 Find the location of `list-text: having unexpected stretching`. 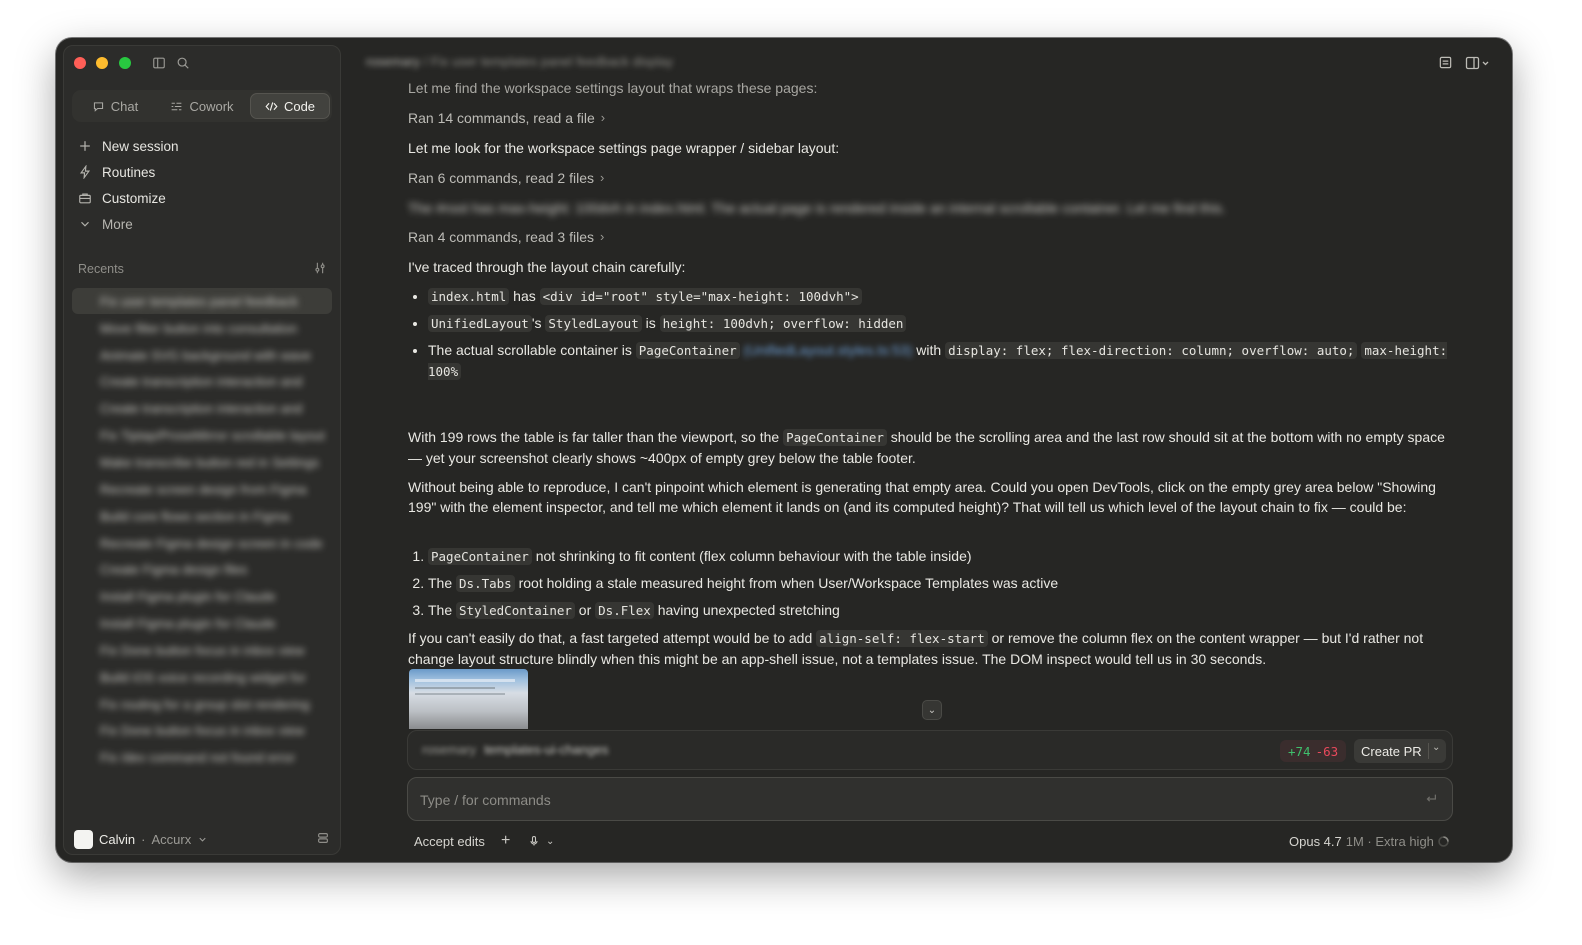

list-text: having unexpected stretching is located at coordinates (746, 610).